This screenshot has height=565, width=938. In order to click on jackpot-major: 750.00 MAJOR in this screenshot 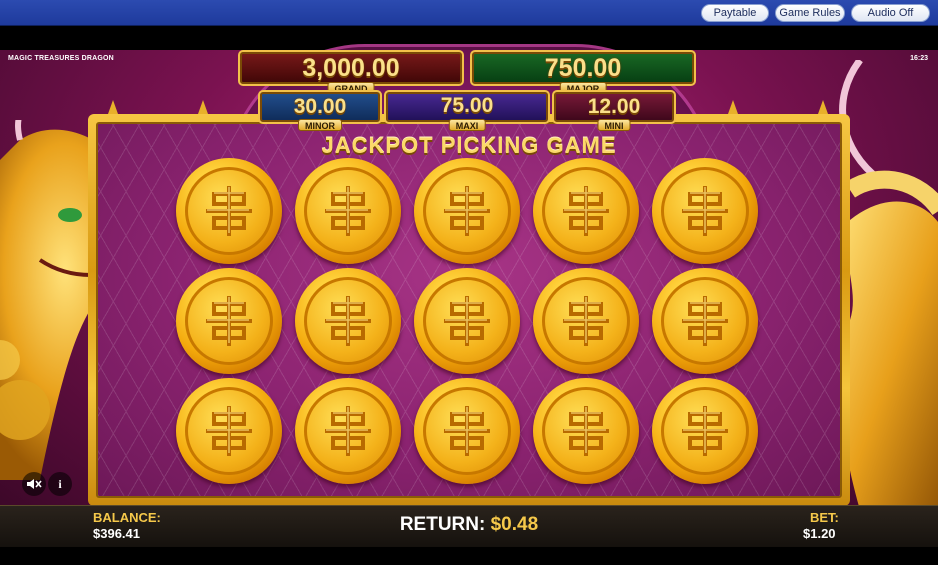, I will do `click(583, 72)`.